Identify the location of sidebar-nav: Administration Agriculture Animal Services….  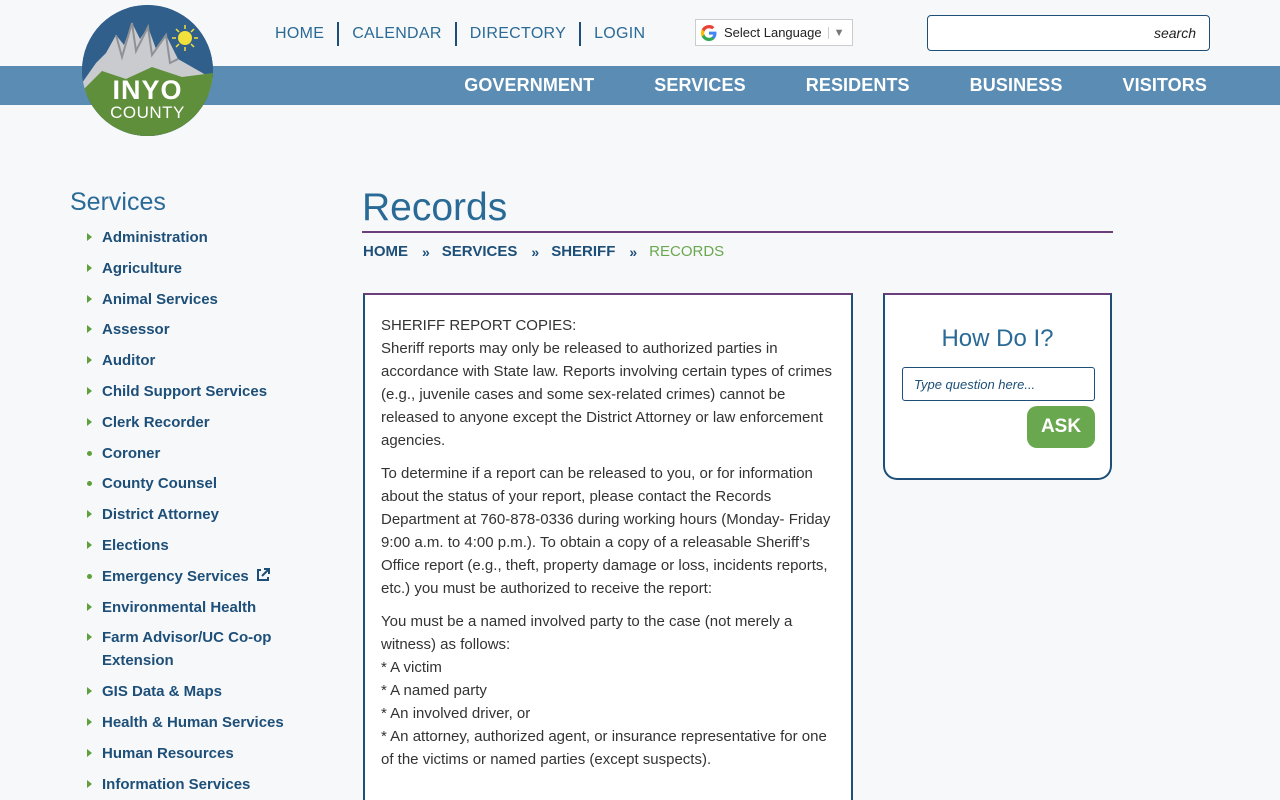
(201, 513).